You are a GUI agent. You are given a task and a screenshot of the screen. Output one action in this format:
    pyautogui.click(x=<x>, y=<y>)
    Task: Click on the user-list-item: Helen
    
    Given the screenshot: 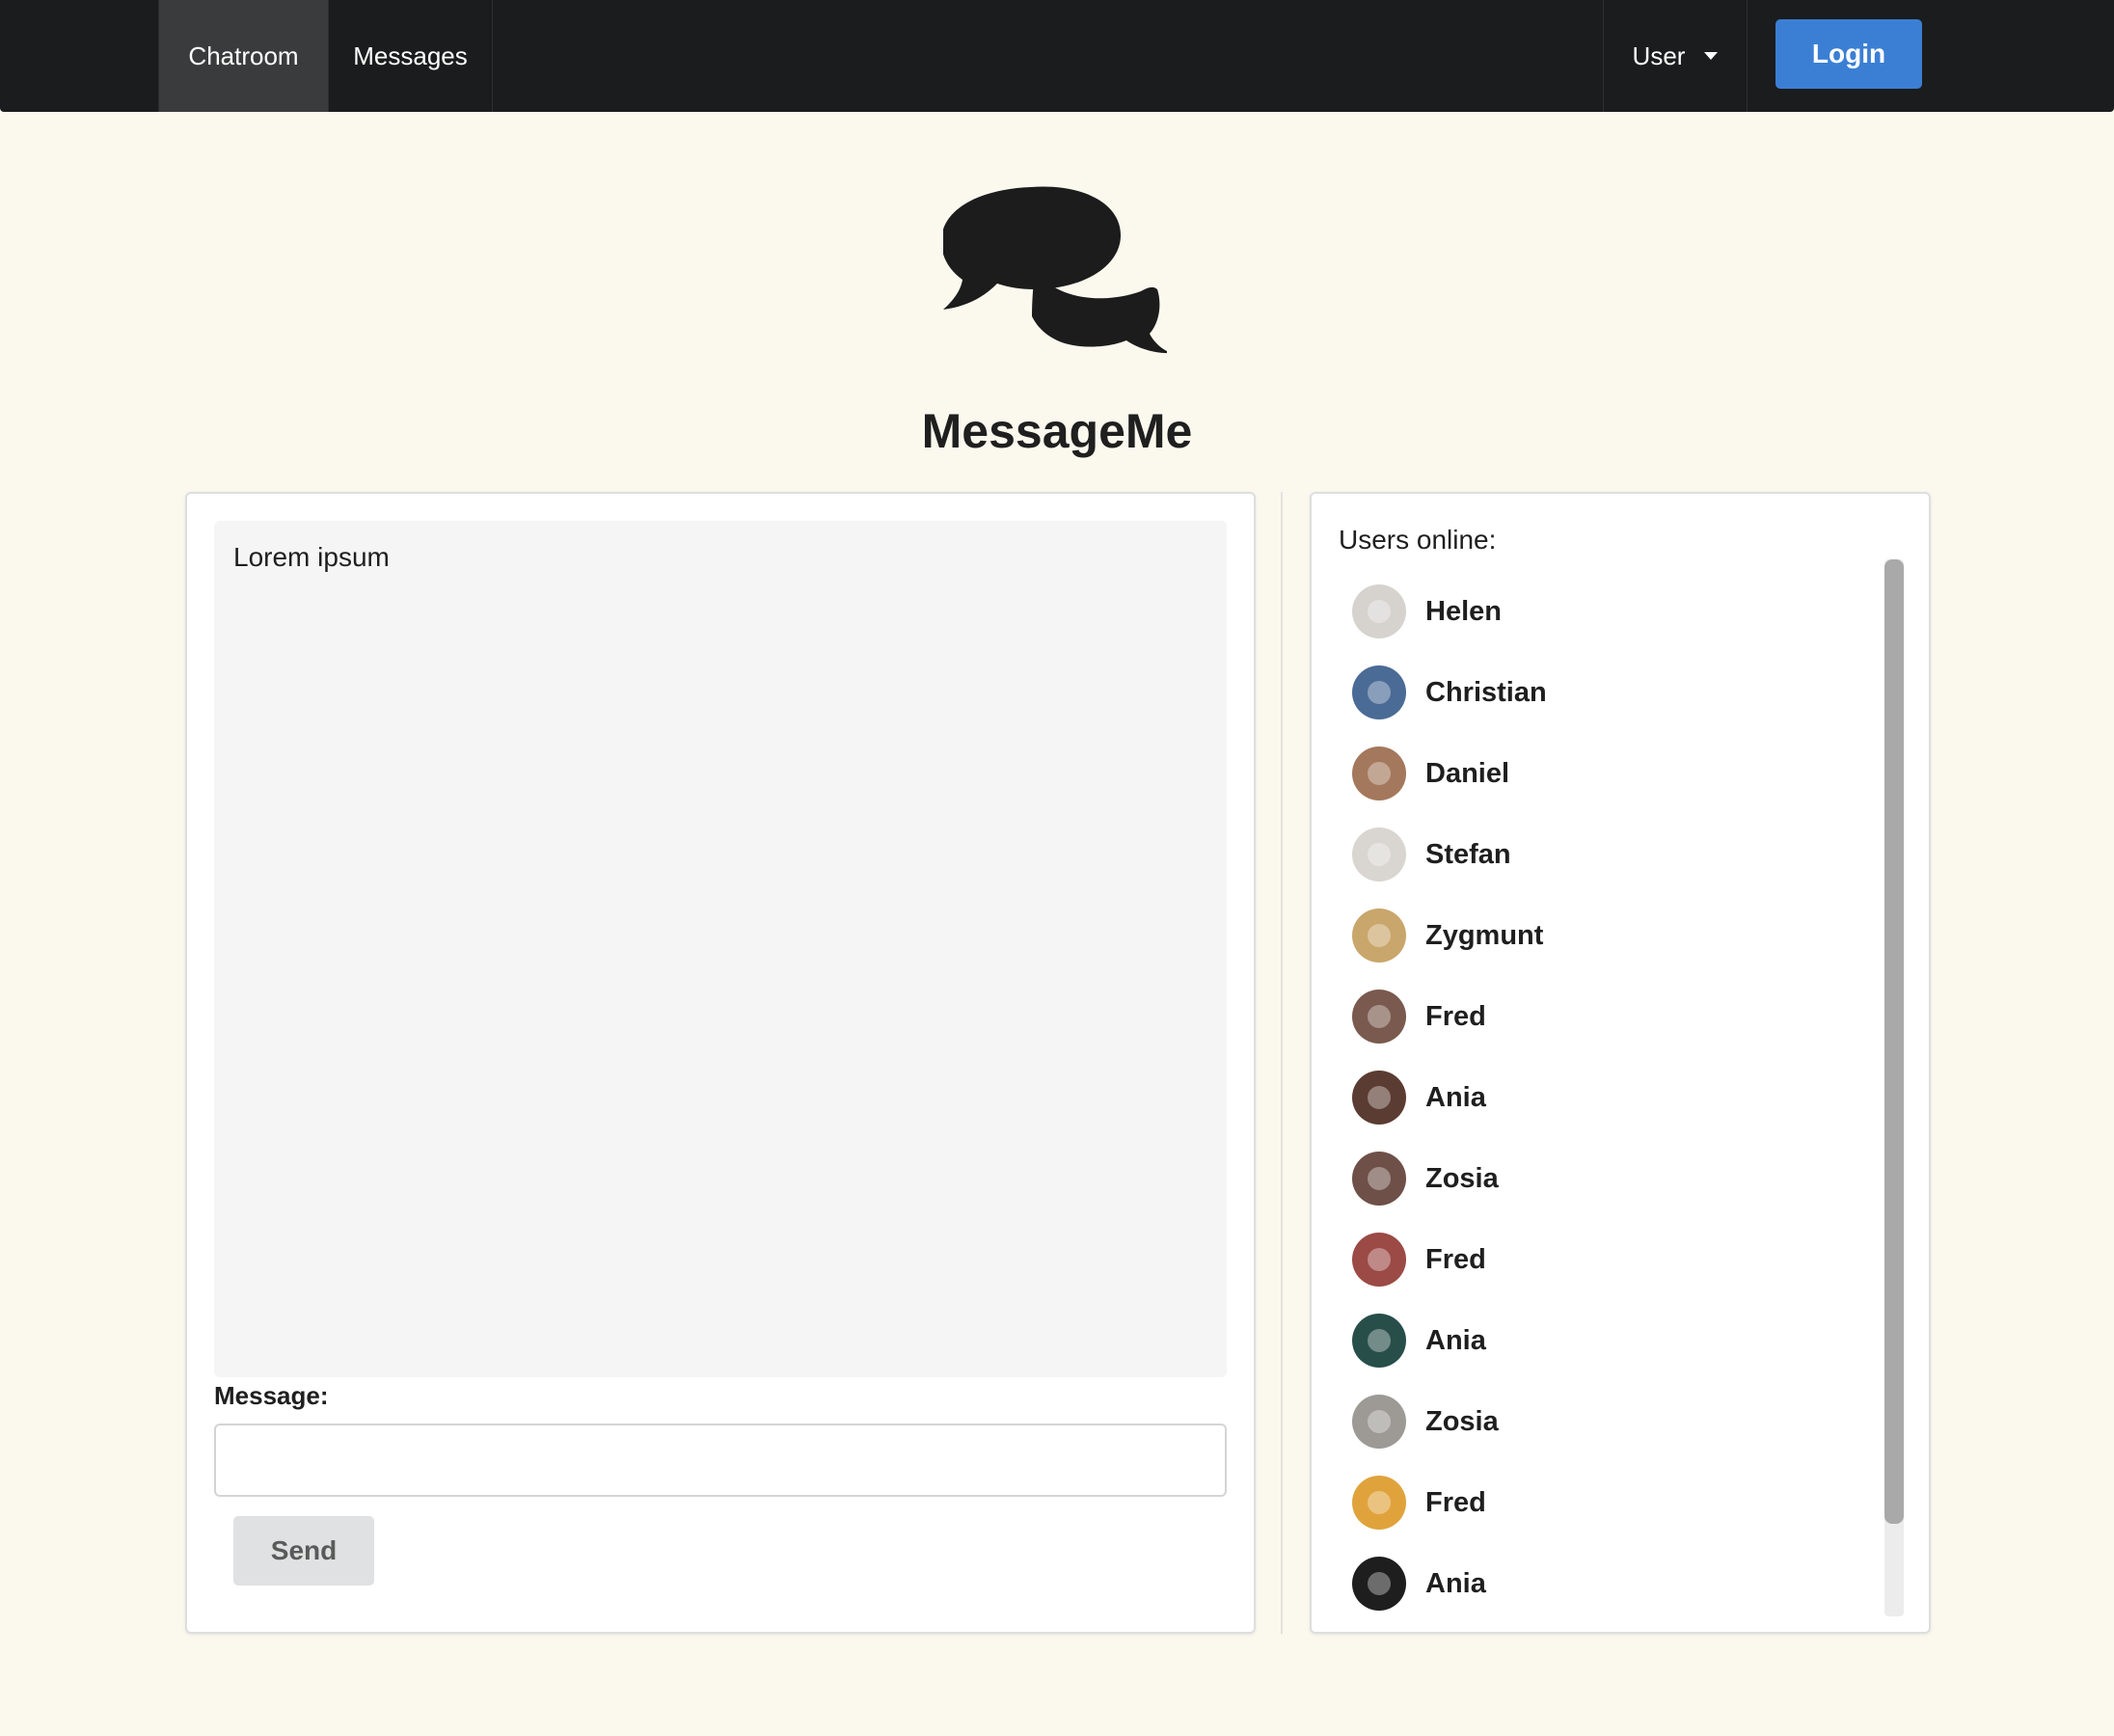 What is the action you would take?
    pyautogui.click(x=1612, y=611)
    